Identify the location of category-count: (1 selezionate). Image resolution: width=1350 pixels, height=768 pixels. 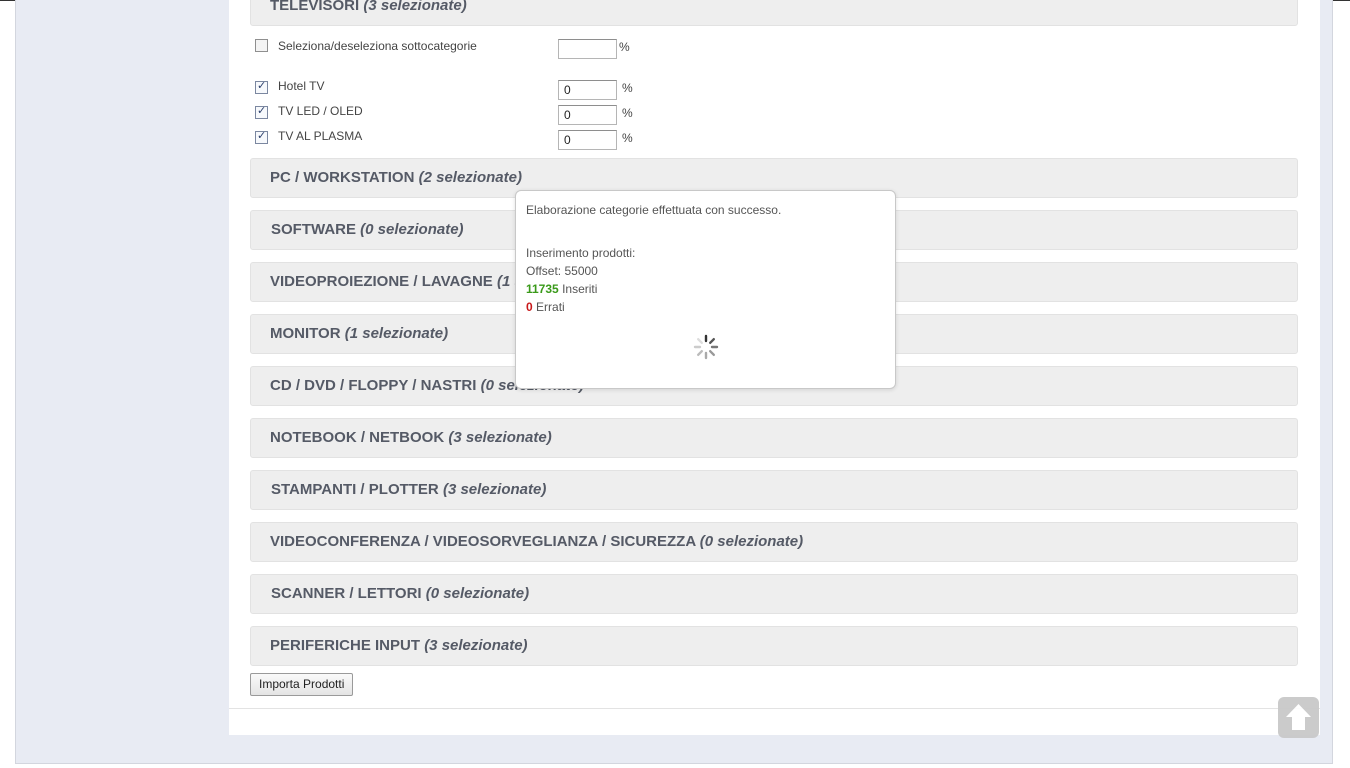
(396, 333).